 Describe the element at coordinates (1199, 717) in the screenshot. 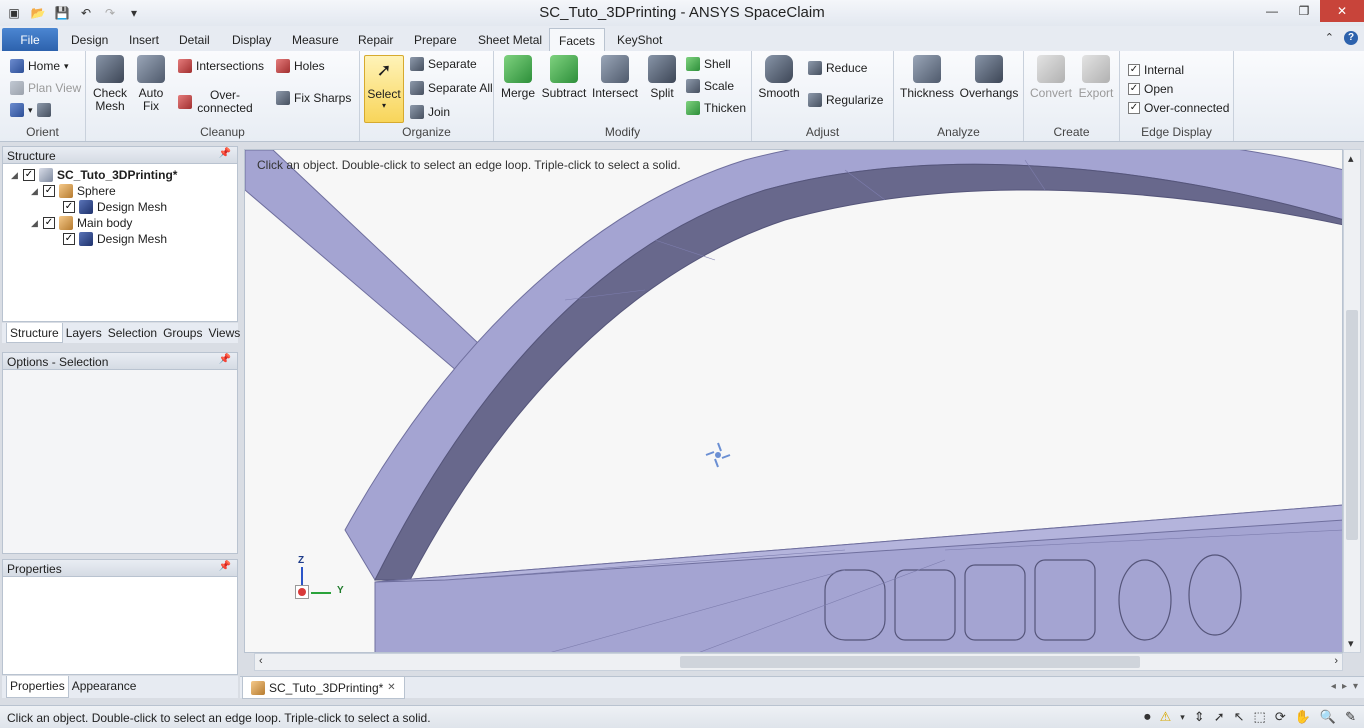

I see `spin-icon: ⇕` at that location.